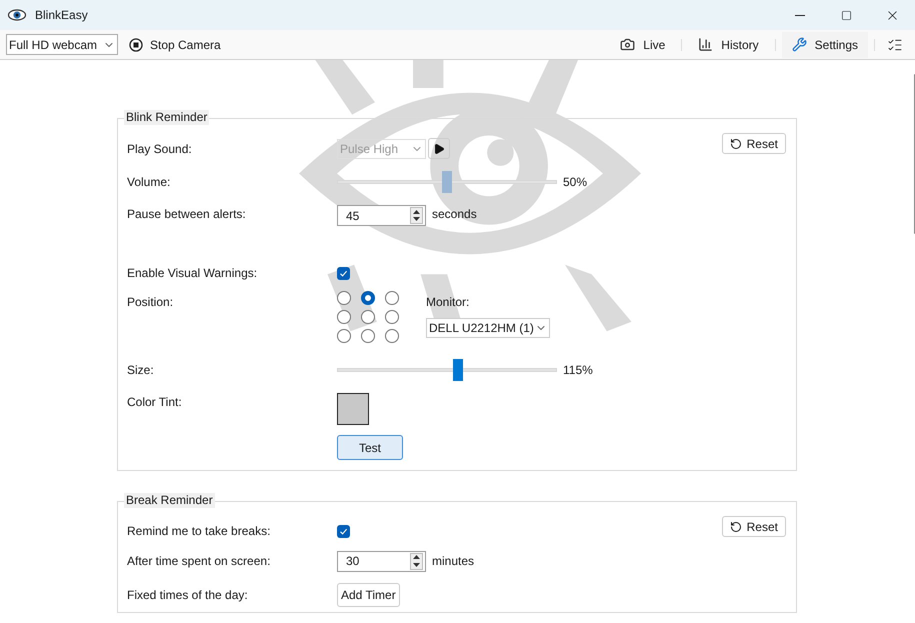  What do you see at coordinates (488, 328) in the screenshot?
I see `monitor-dropdown: DELL U2212HM (1)` at bounding box center [488, 328].